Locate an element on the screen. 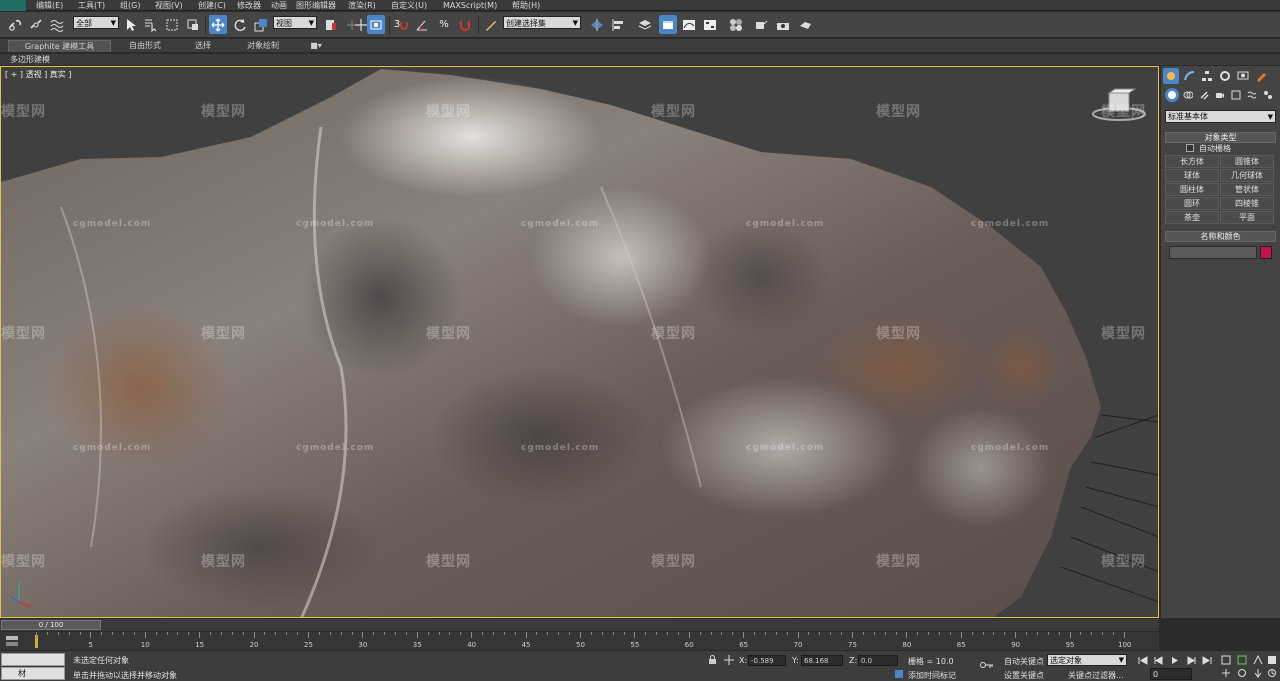 The image size is (1280, 681). walkthrough-icon is located at coordinates (1258, 673).